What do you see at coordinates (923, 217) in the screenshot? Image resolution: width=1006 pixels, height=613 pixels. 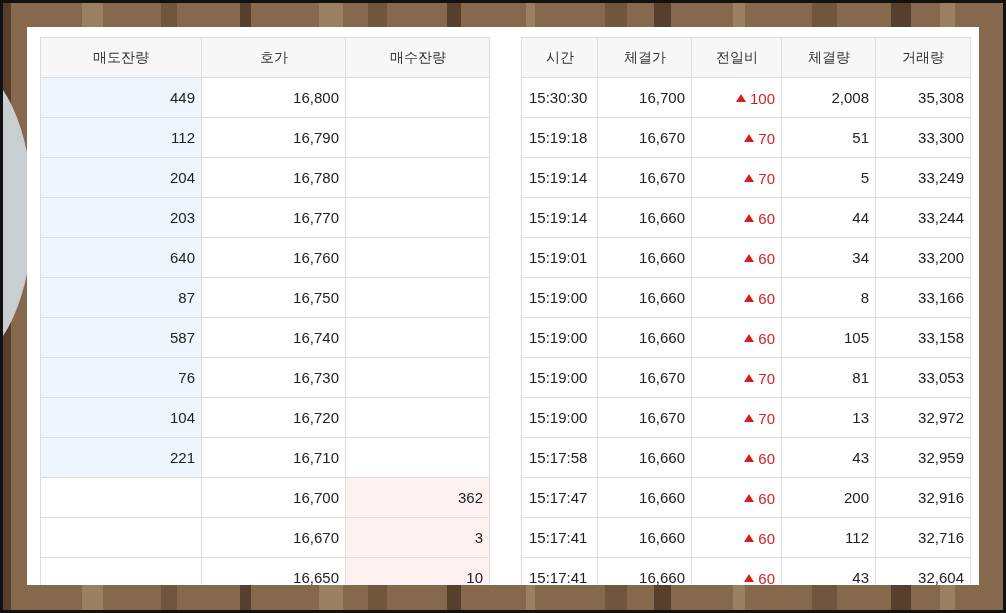 I see `table-cell: 33,244` at bounding box center [923, 217].